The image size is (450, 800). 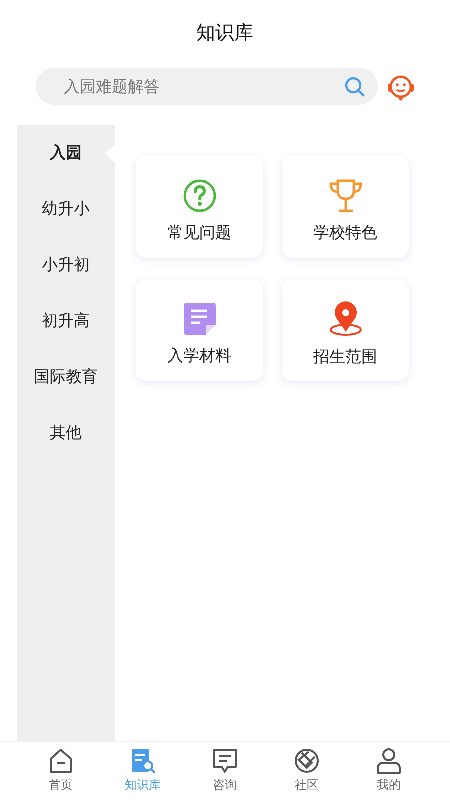 I want to click on nav-tab: 社区, so click(x=307, y=771).